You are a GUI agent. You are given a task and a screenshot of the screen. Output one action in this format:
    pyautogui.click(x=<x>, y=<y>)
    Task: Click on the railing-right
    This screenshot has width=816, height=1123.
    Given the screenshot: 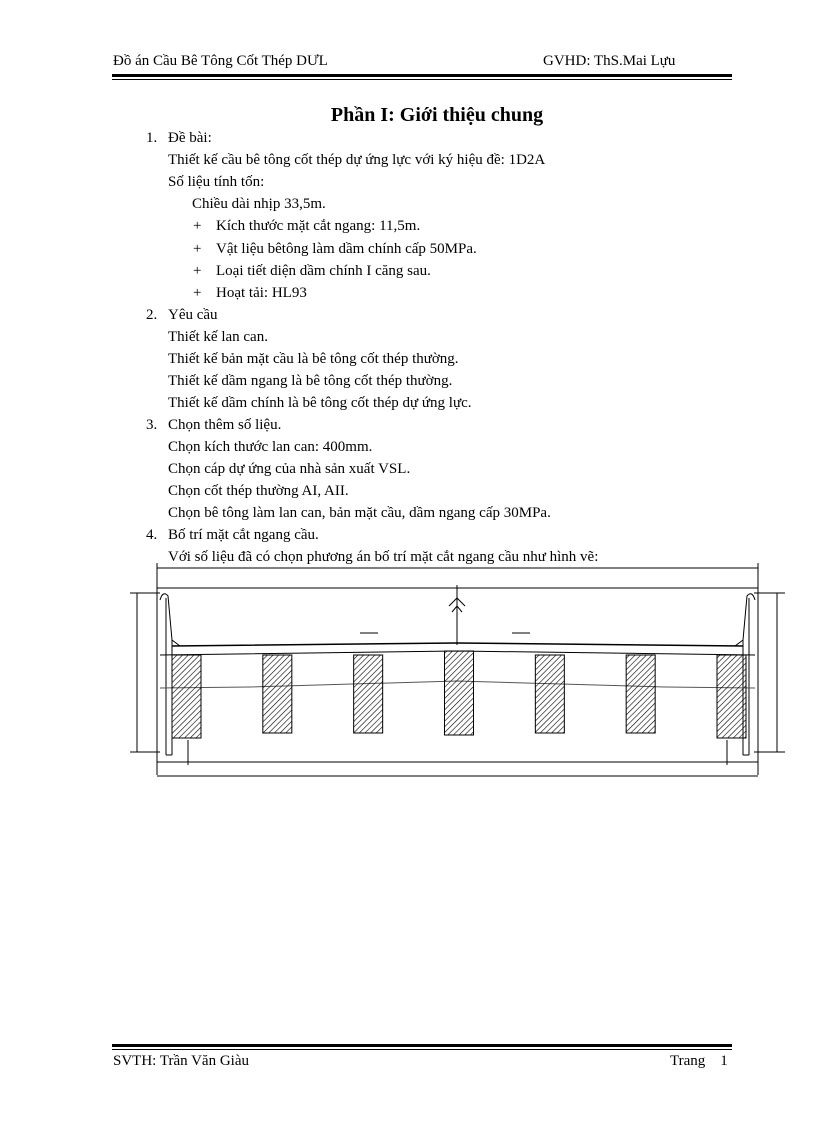 What is the action you would take?
    pyautogui.click(x=745, y=620)
    